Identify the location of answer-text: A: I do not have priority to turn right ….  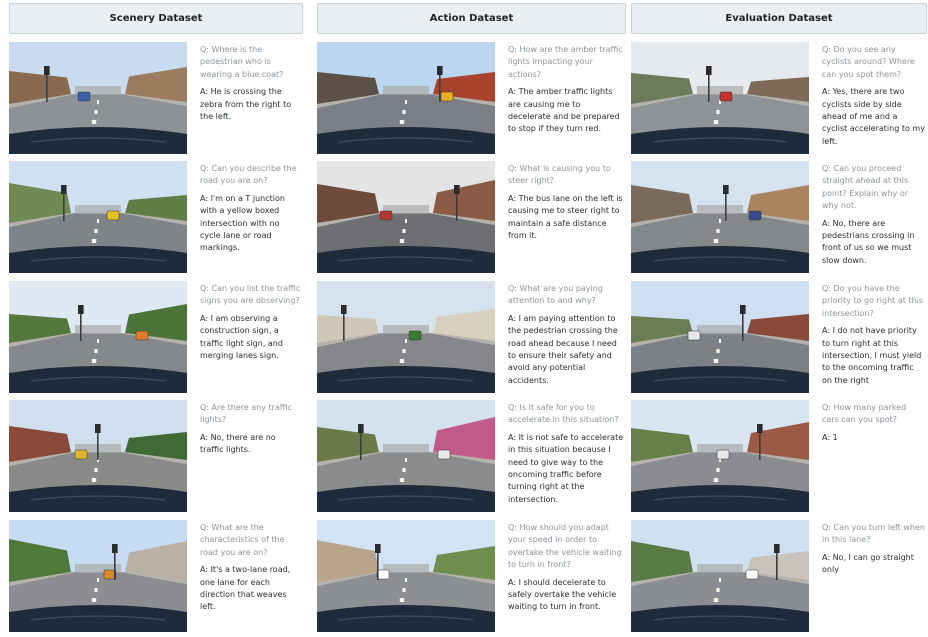
(872, 355).